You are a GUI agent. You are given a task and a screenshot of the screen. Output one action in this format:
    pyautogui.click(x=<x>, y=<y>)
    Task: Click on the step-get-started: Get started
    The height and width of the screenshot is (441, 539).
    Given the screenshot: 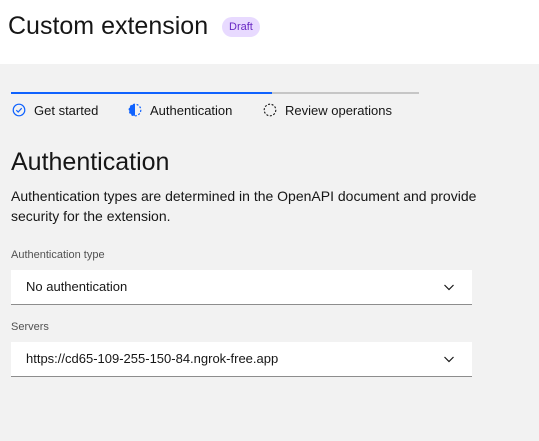 What is the action you would take?
    pyautogui.click(x=55, y=110)
    